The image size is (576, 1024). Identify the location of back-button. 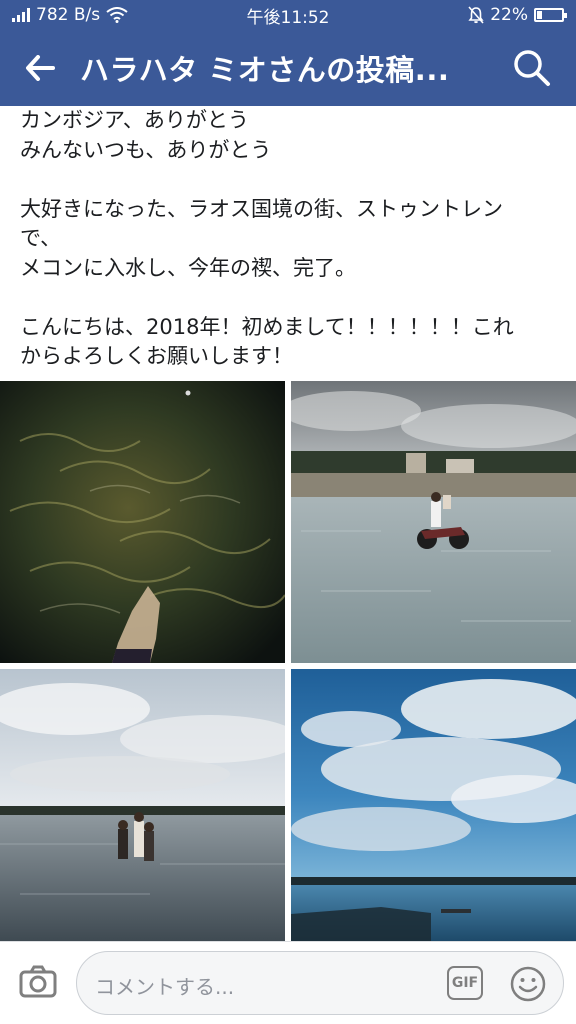
(40, 68).